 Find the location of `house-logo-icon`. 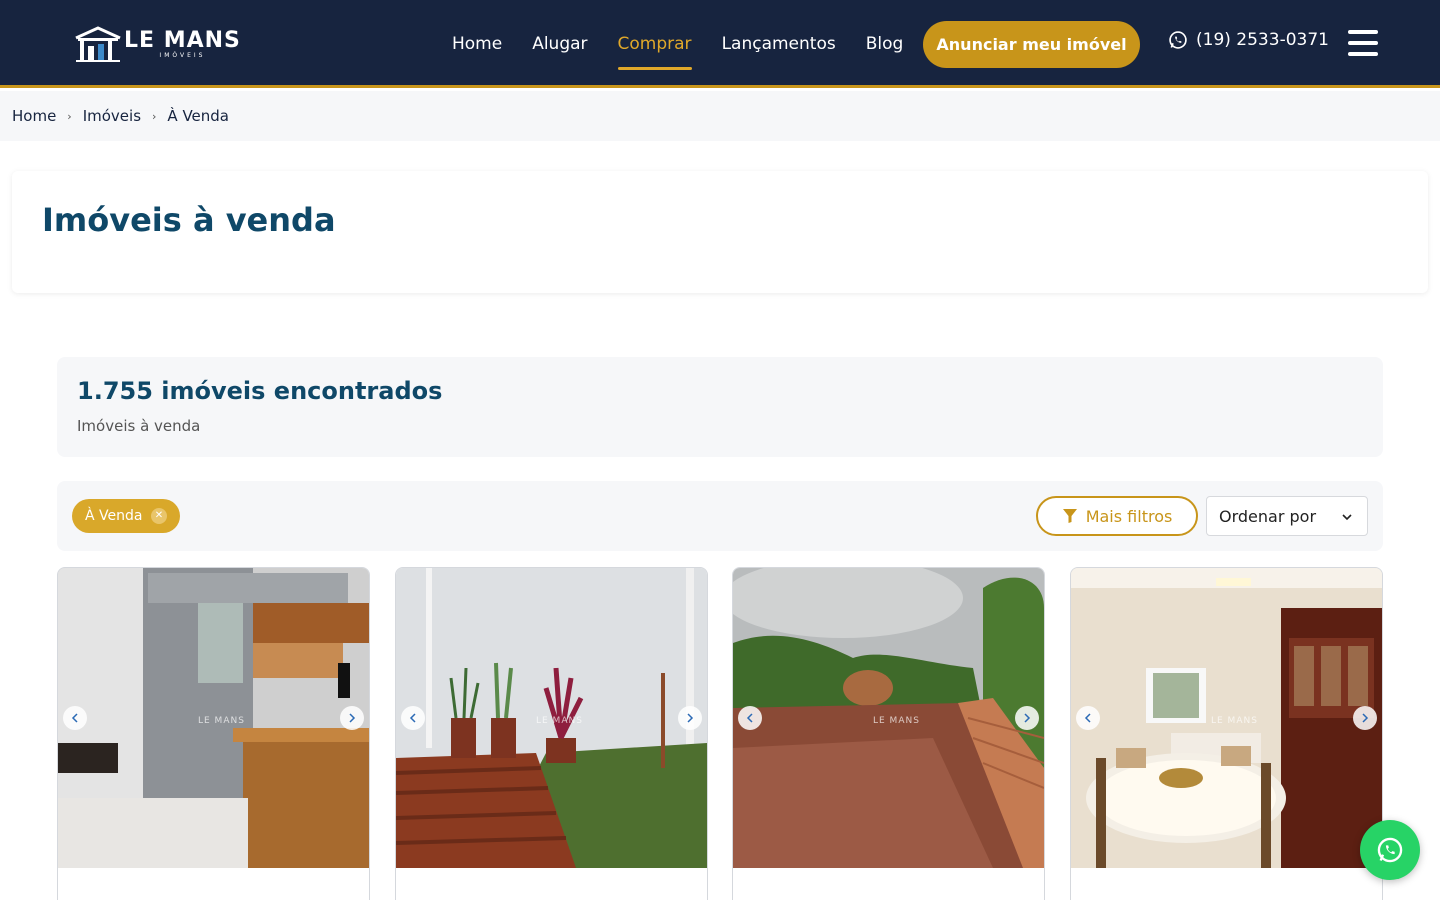

house-logo-icon is located at coordinates (98, 44).